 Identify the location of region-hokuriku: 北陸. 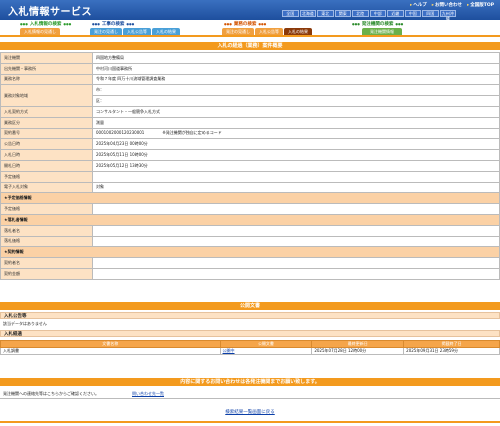
(360, 13).